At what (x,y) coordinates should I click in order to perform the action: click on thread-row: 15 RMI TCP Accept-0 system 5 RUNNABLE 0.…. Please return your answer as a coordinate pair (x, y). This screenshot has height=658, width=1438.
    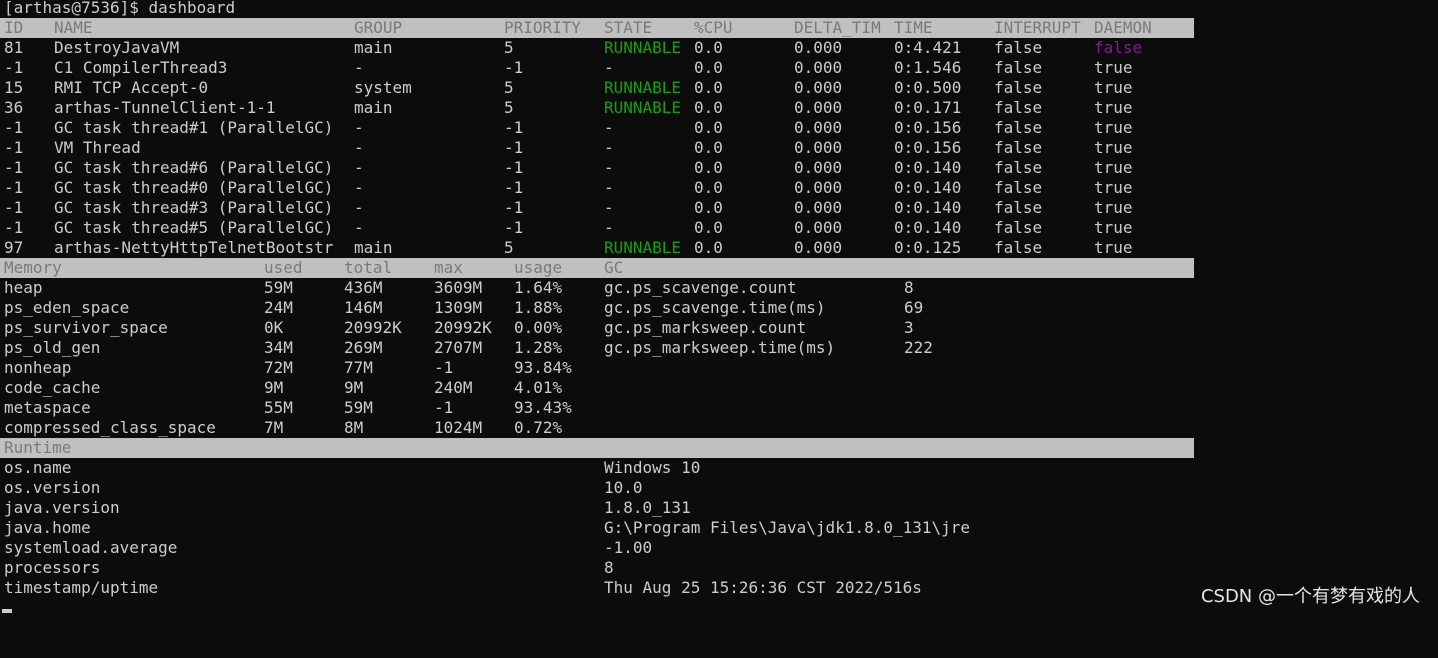
    Looking at the image, I should click on (566, 88).